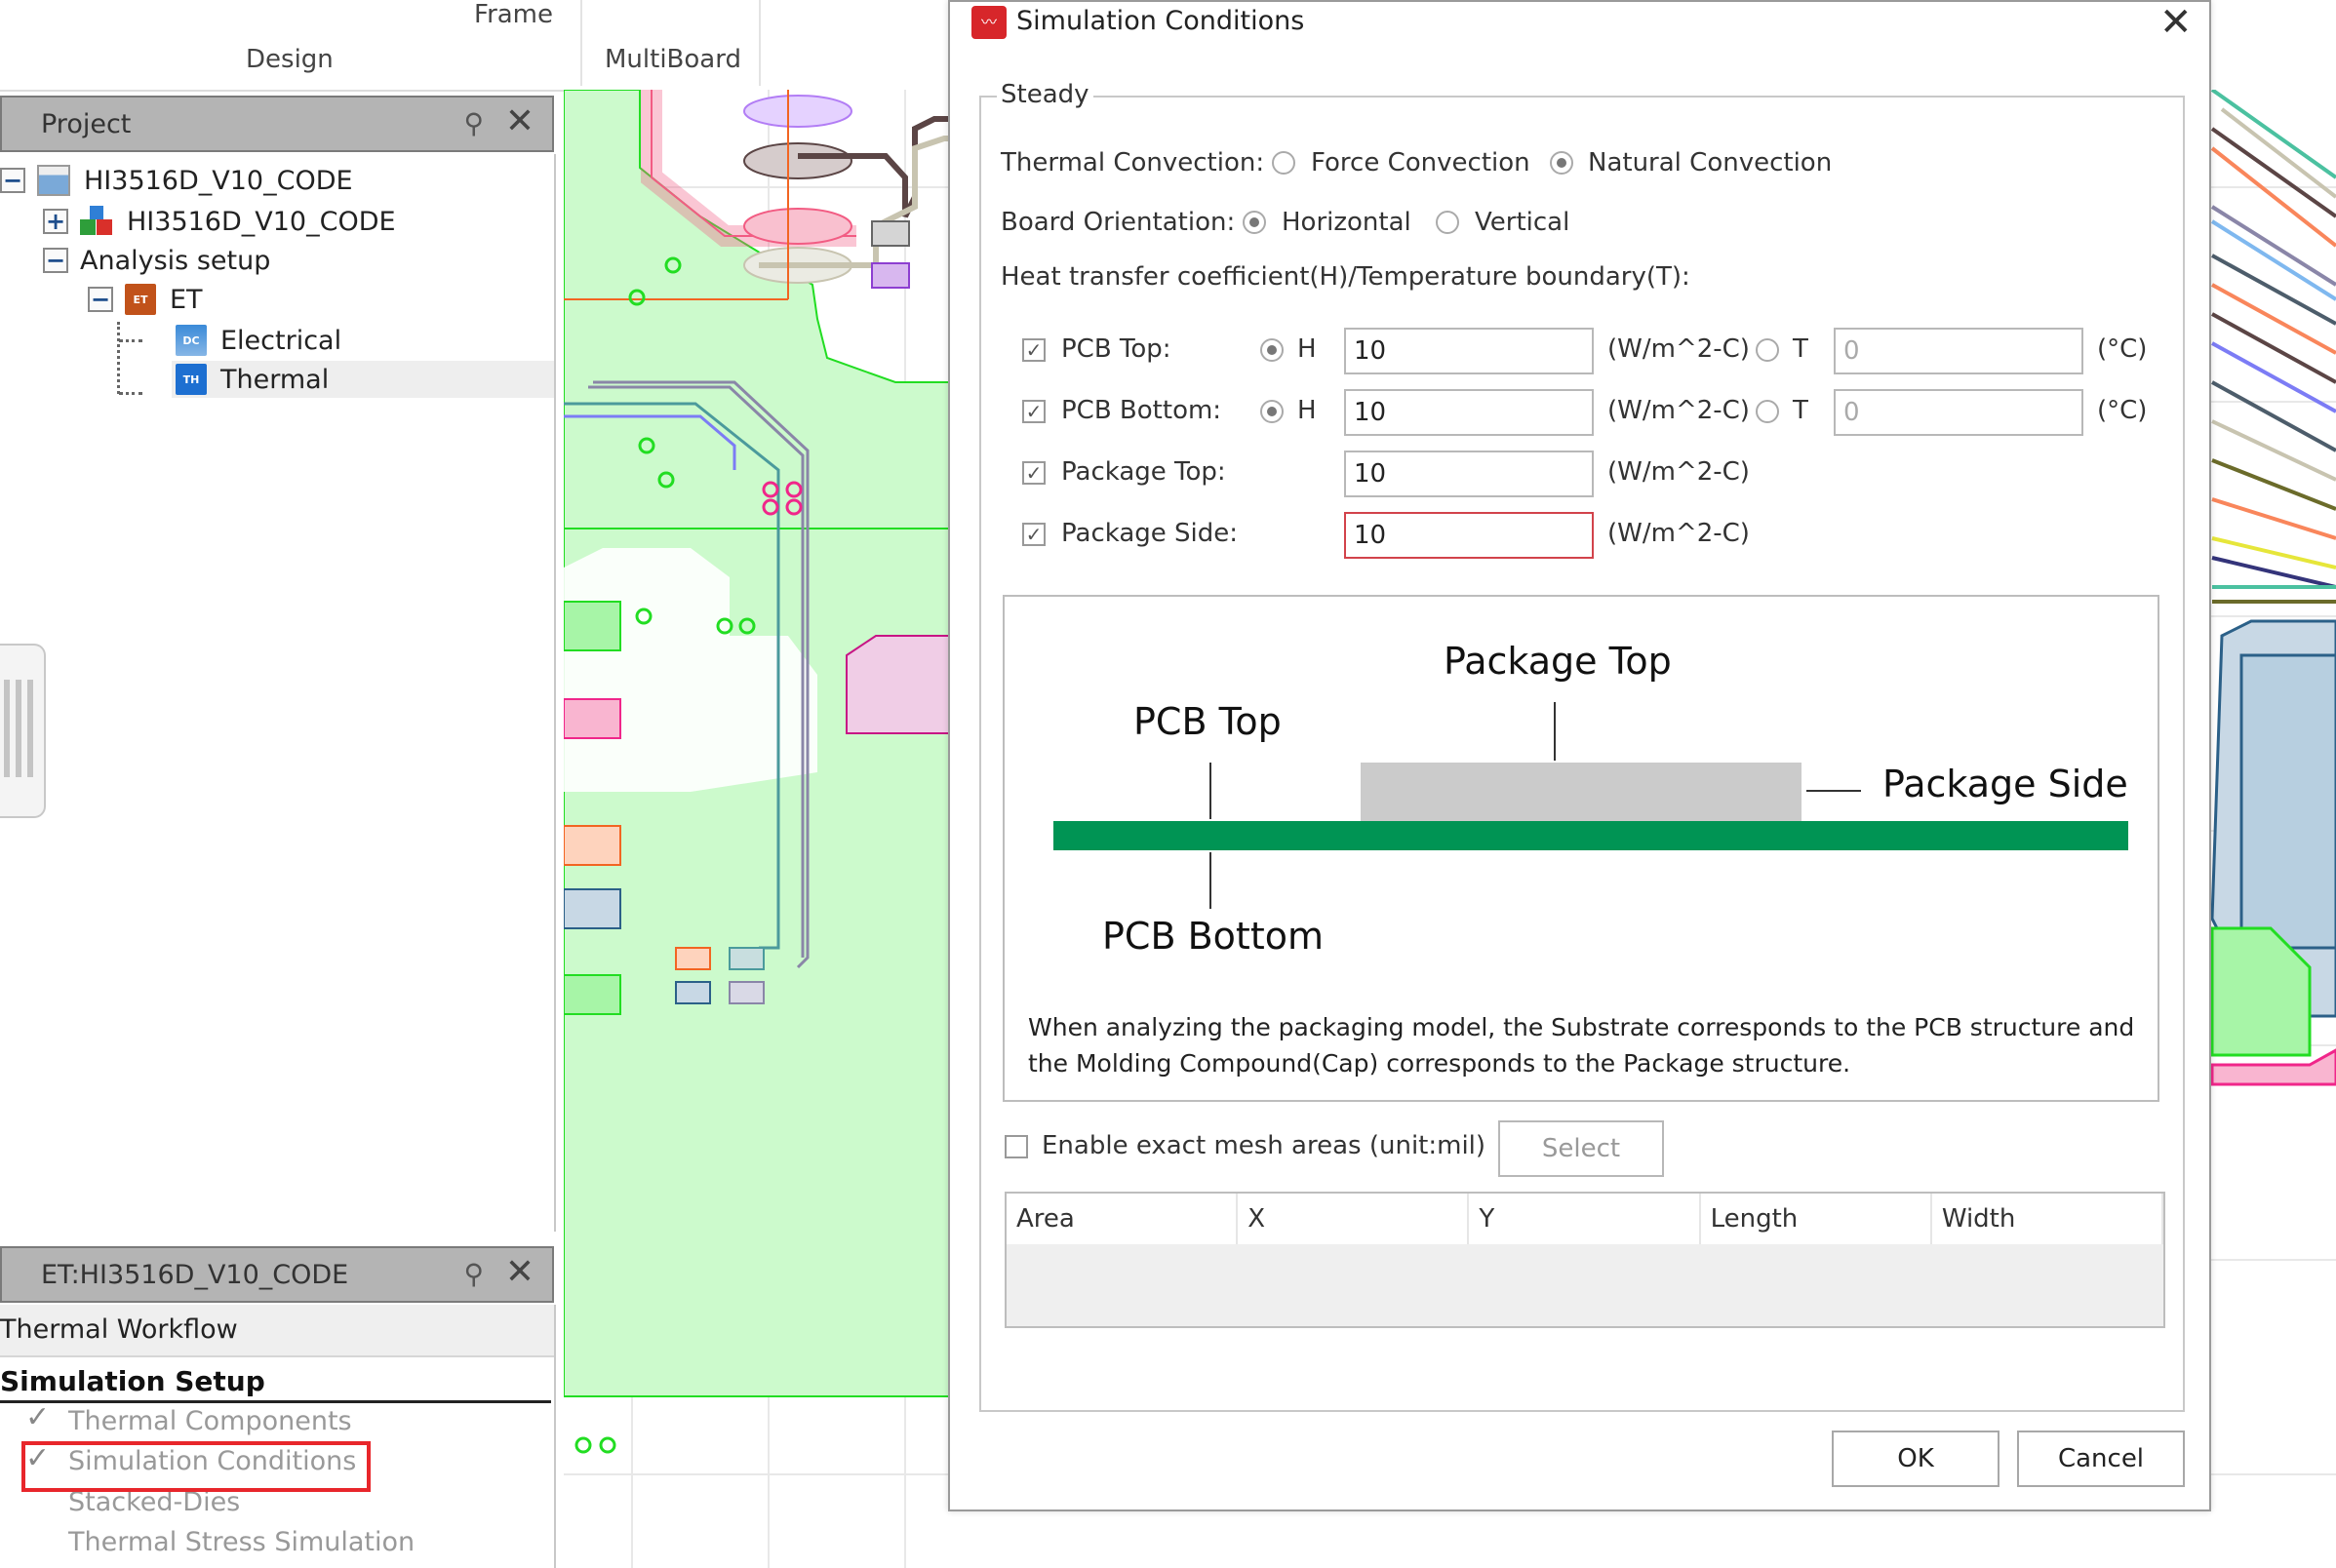  Describe the element at coordinates (1581, 792) in the screenshot. I see `package-shape` at that location.